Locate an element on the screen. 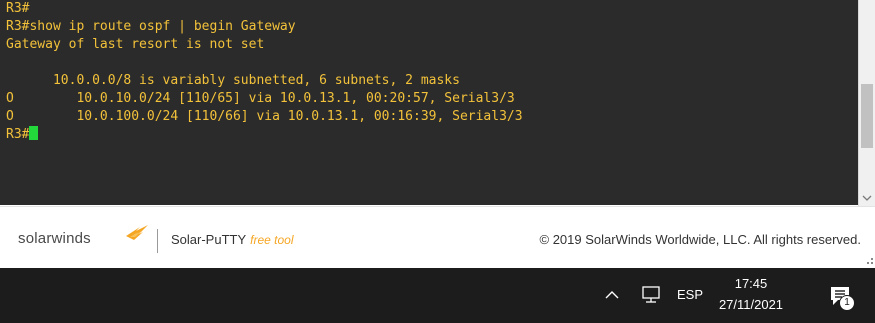 Image resolution: width=875 pixels, height=323 pixels. scroll-down-button is located at coordinates (867, 198).